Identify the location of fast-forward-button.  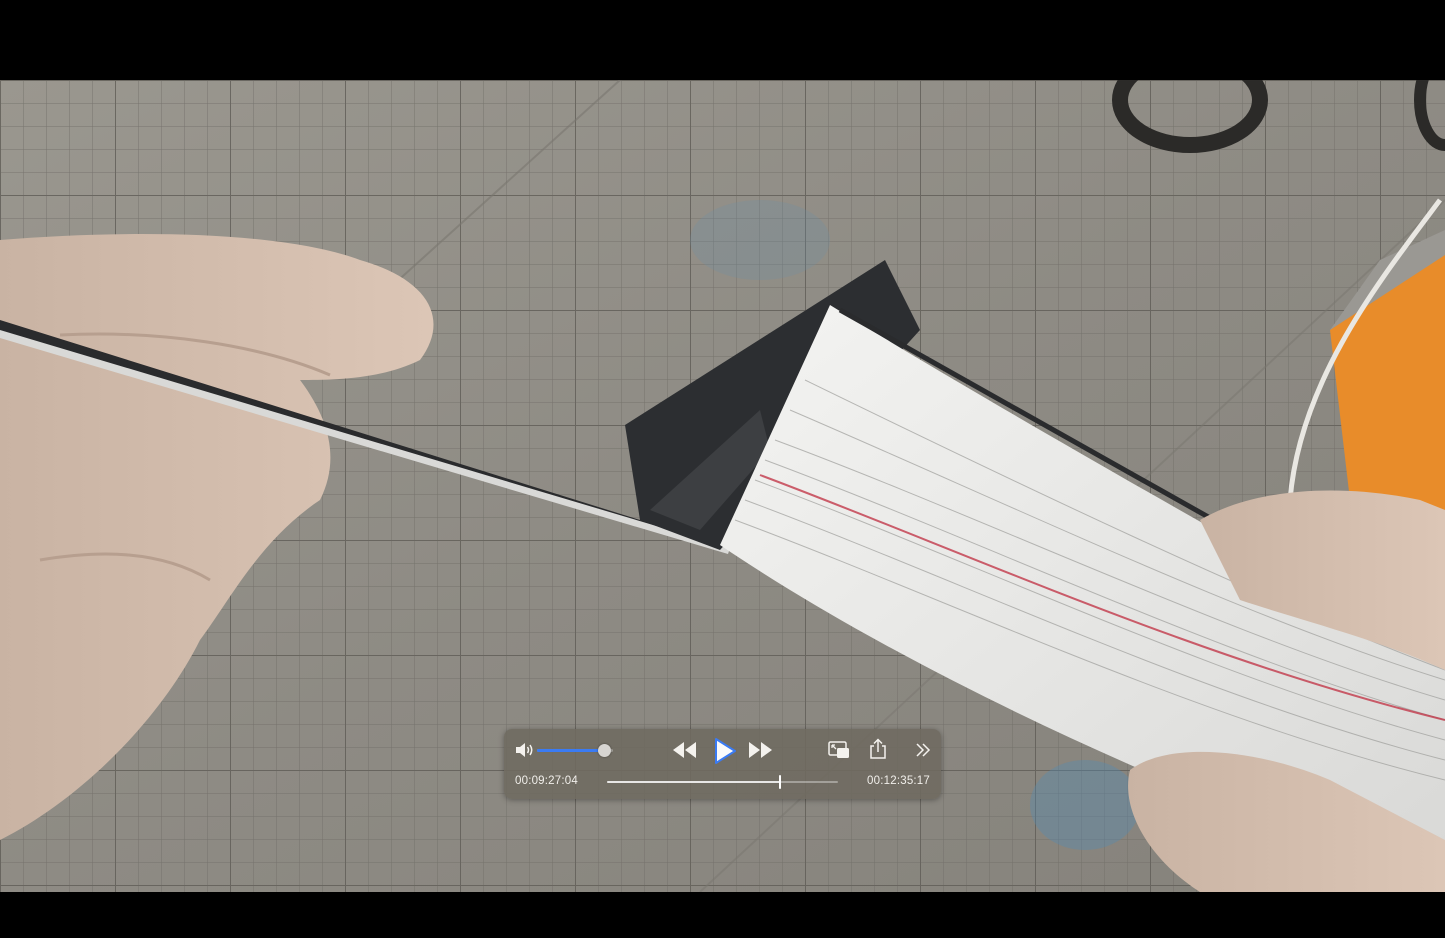
(760, 750).